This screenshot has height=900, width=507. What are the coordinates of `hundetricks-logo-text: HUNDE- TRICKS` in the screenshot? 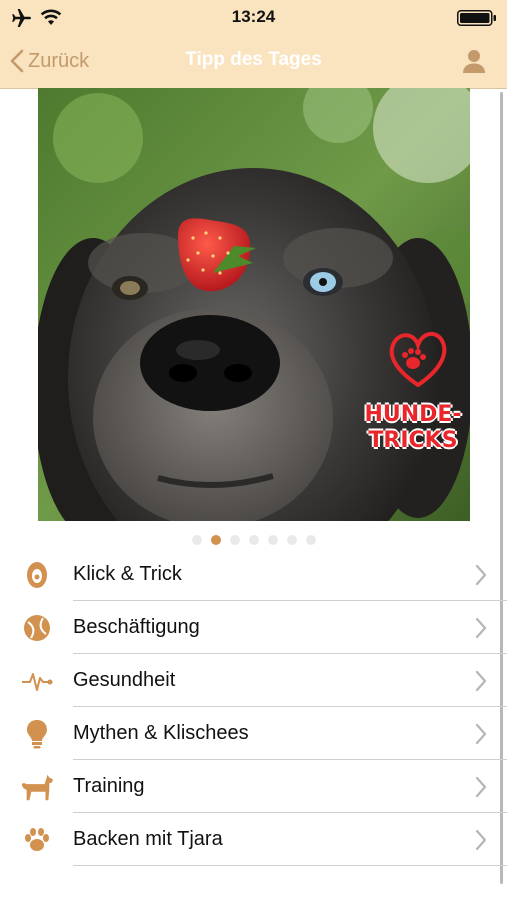 It's located at (413, 428).